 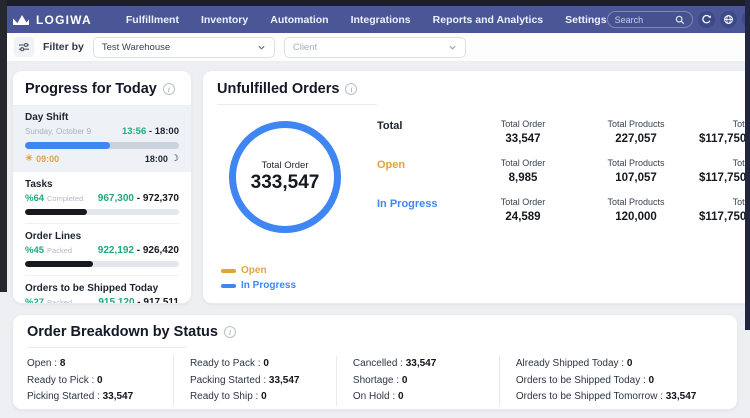 What do you see at coordinates (29, 158) in the screenshot?
I see `sunrise-icon: ☀` at bounding box center [29, 158].